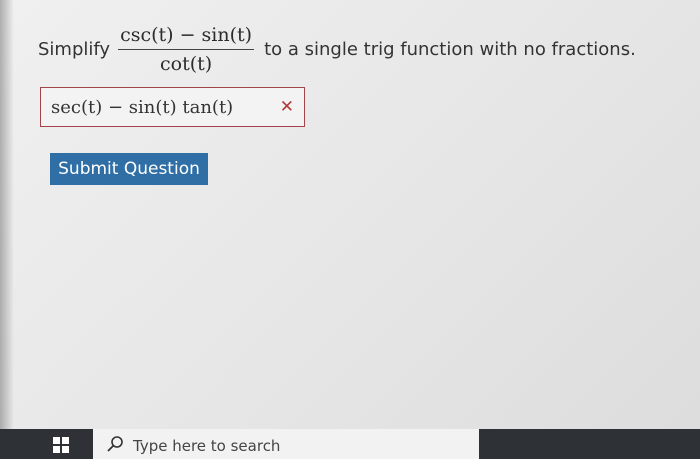  What do you see at coordinates (186, 34) in the screenshot?
I see `fraction-numerator: csc(t) − sin(t)` at bounding box center [186, 34].